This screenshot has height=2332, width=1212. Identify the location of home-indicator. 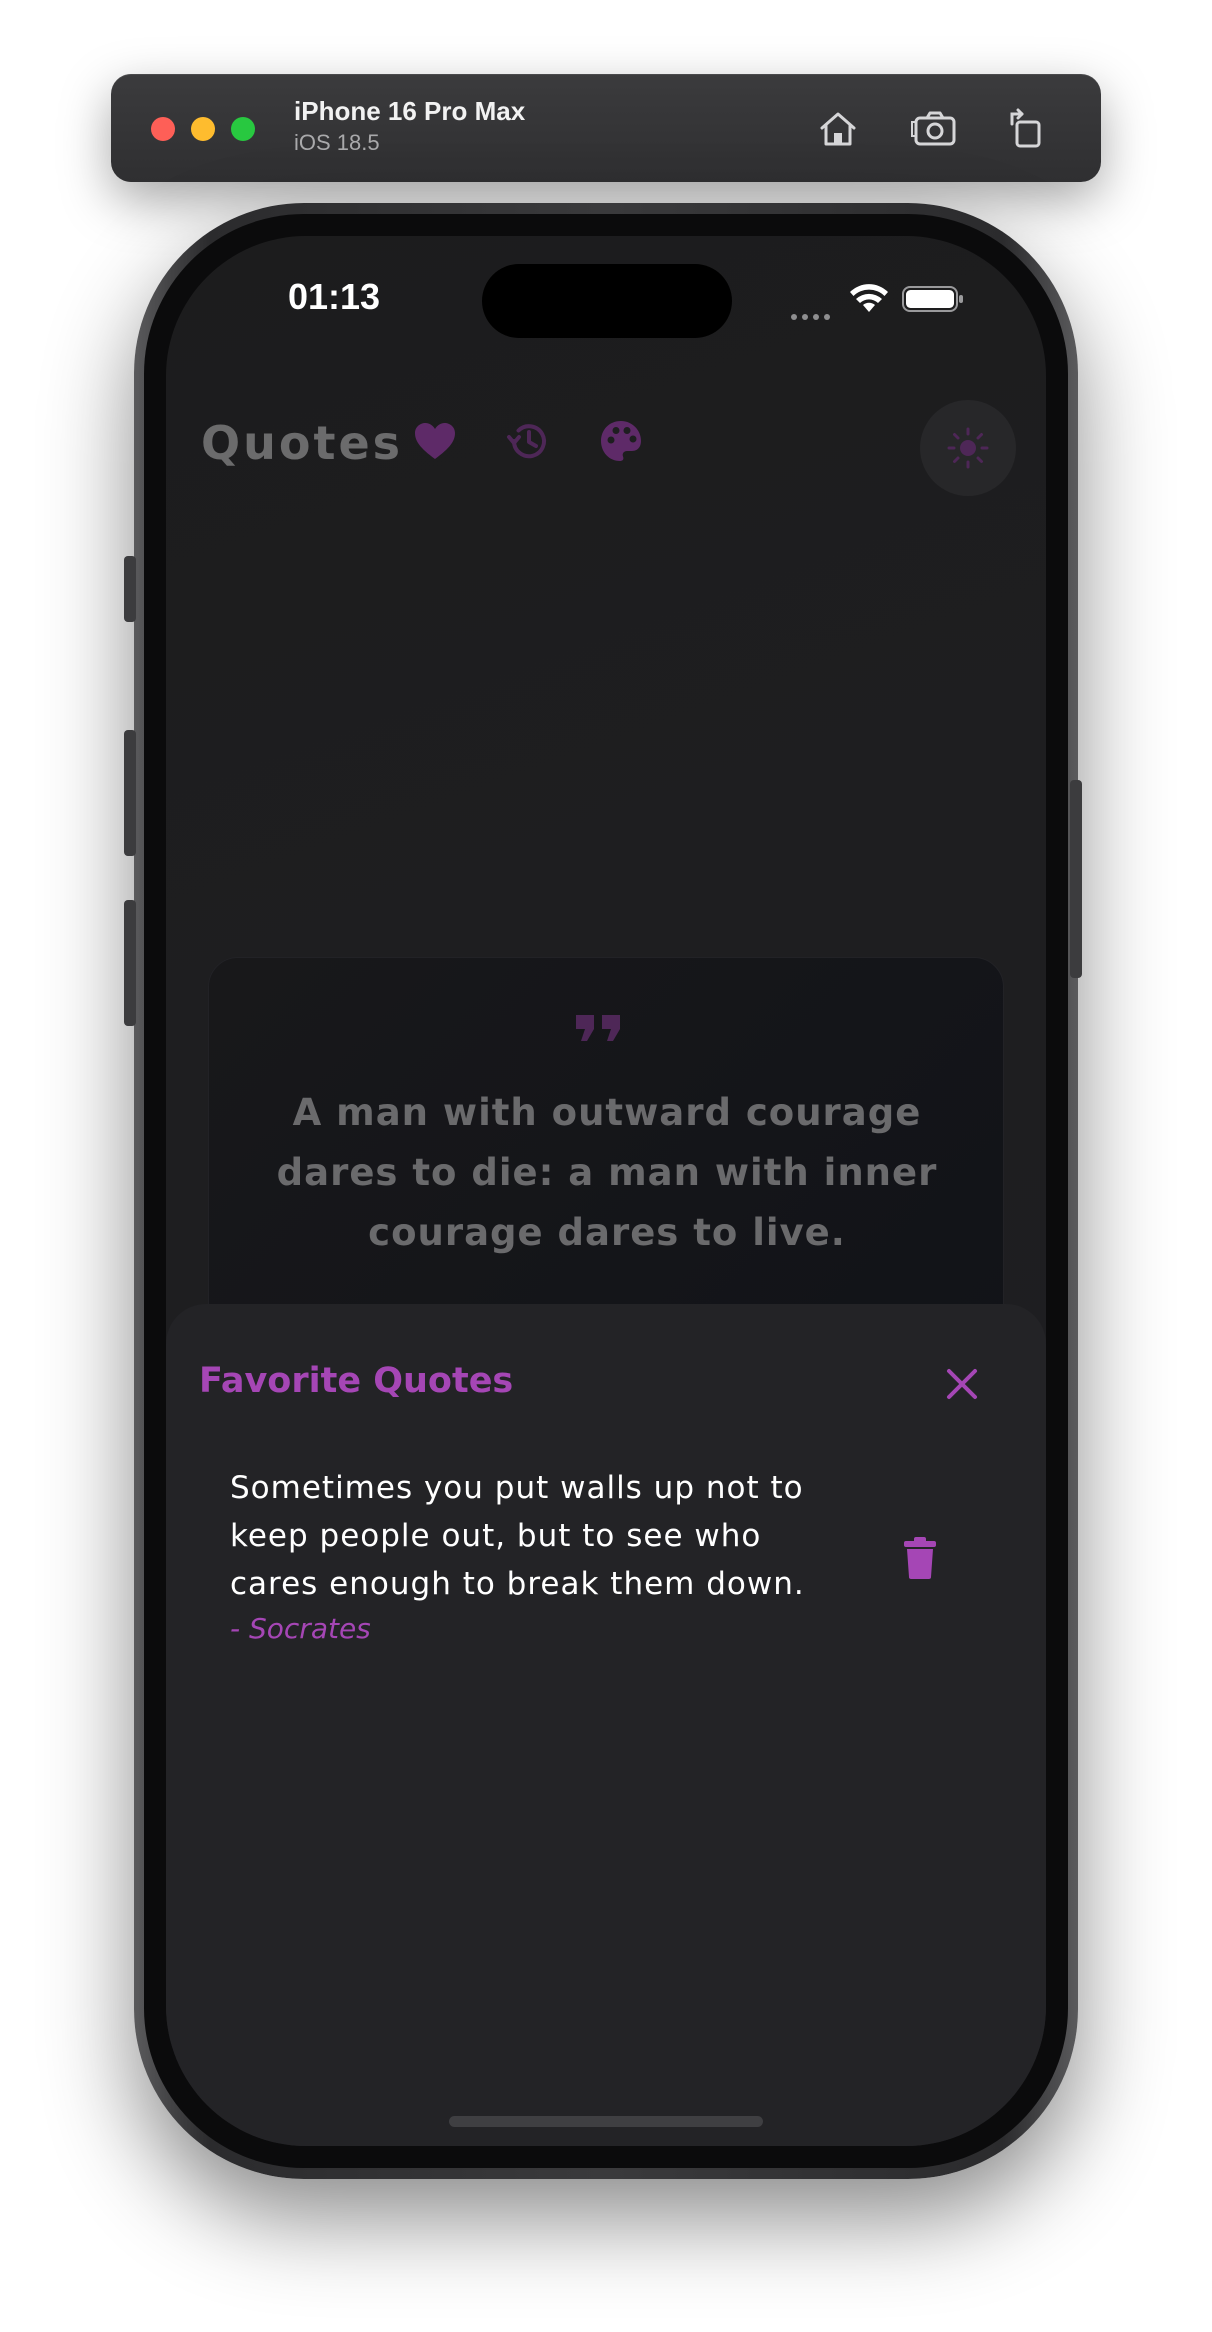
(606, 2121).